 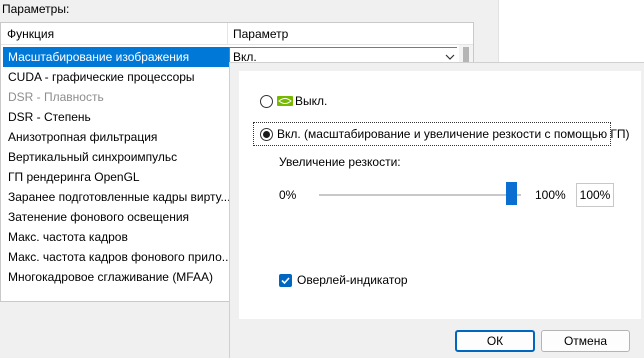 What do you see at coordinates (74, 177) in the screenshot?
I see `row-label: ГП рендеринга OpenGL` at bounding box center [74, 177].